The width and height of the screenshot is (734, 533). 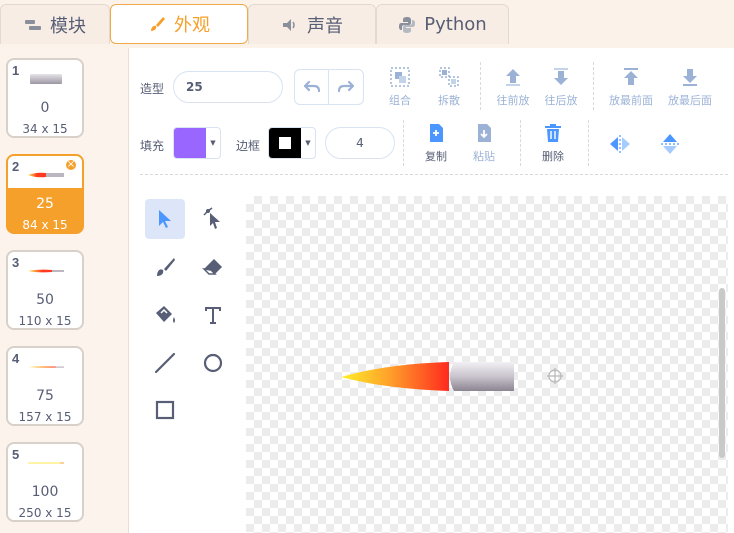 I want to click on tab-costumes: 外观, so click(x=179, y=24).